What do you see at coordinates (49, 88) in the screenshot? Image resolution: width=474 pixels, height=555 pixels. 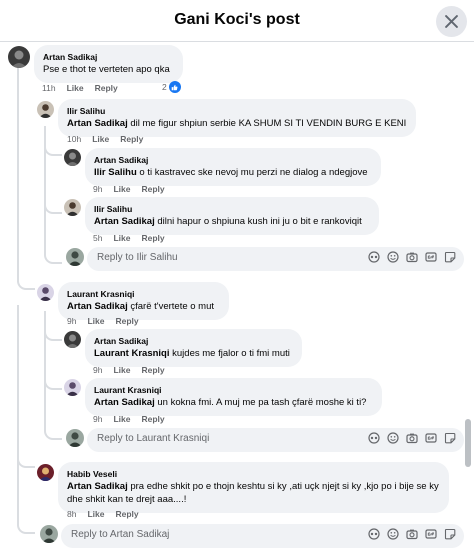 I see `comment-time: 11h` at bounding box center [49, 88].